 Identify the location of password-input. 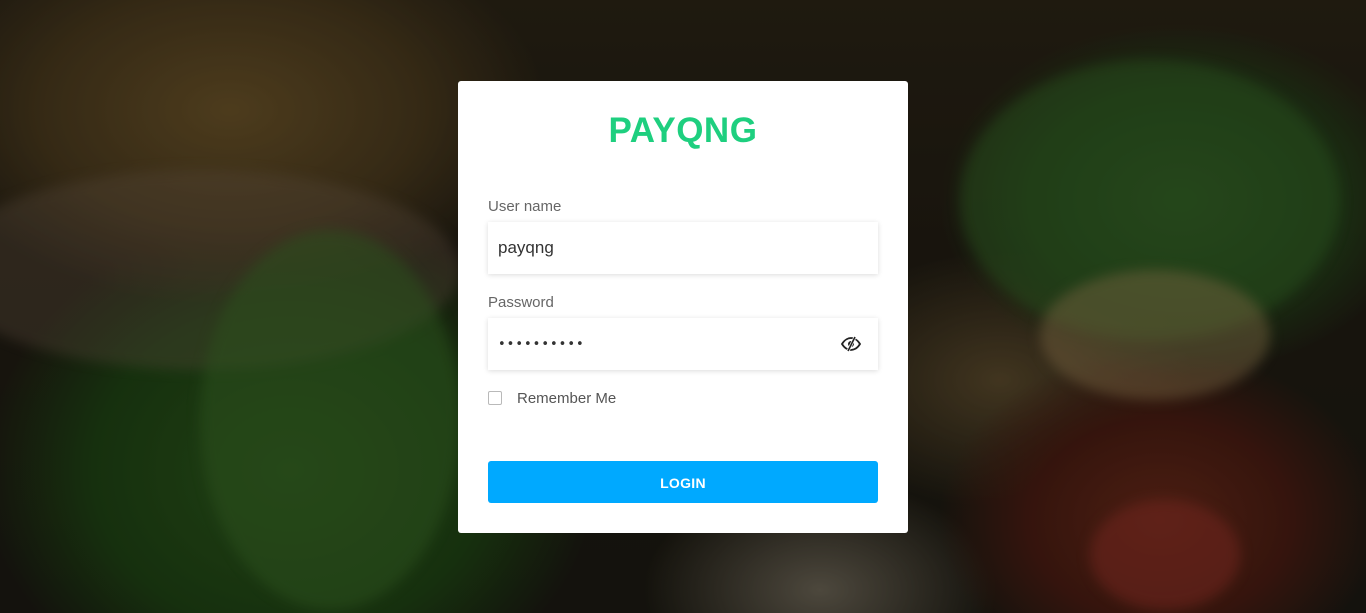
(653, 344).